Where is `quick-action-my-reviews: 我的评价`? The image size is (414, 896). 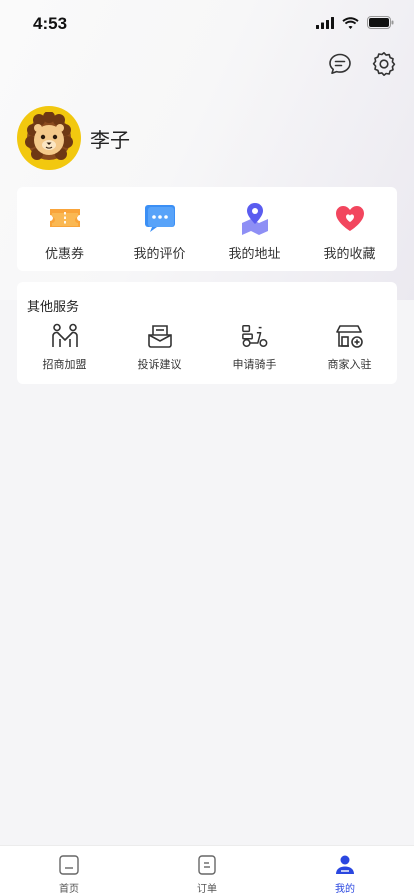
quick-action-my-reviews: 我的评价 is located at coordinates (159, 229).